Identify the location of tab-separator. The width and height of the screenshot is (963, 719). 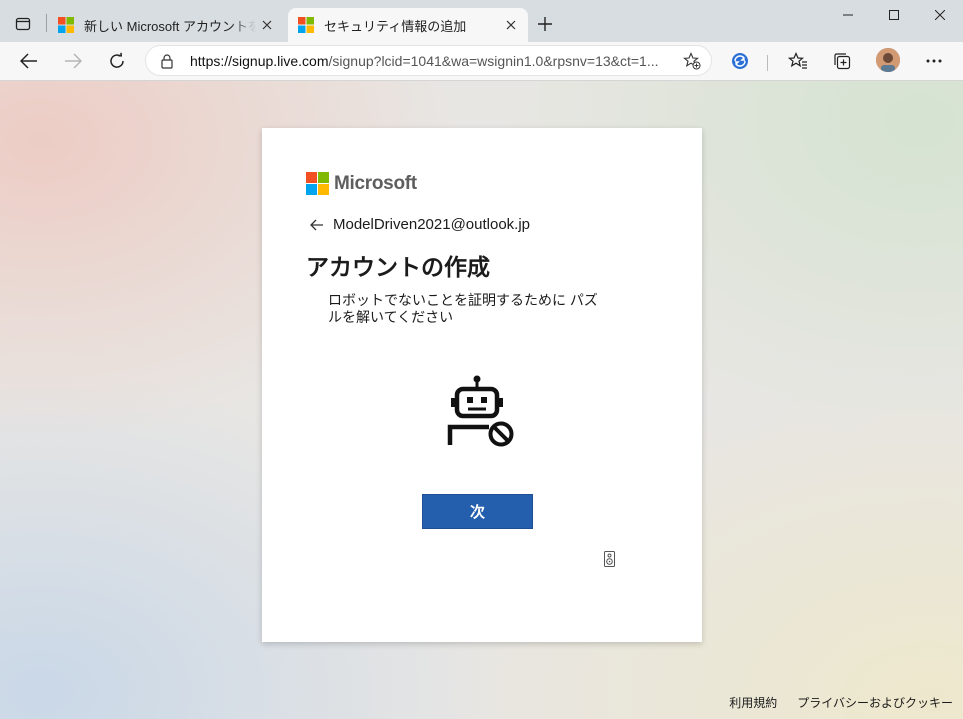
(46, 23).